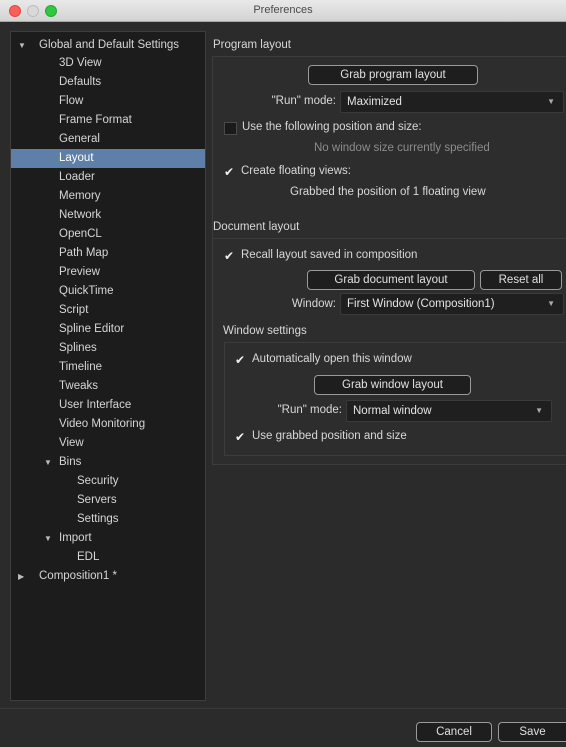  What do you see at coordinates (329, 255) in the screenshot?
I see `recall-layout-label: Recall layout saved in composition` at bounding box center [329, 255].